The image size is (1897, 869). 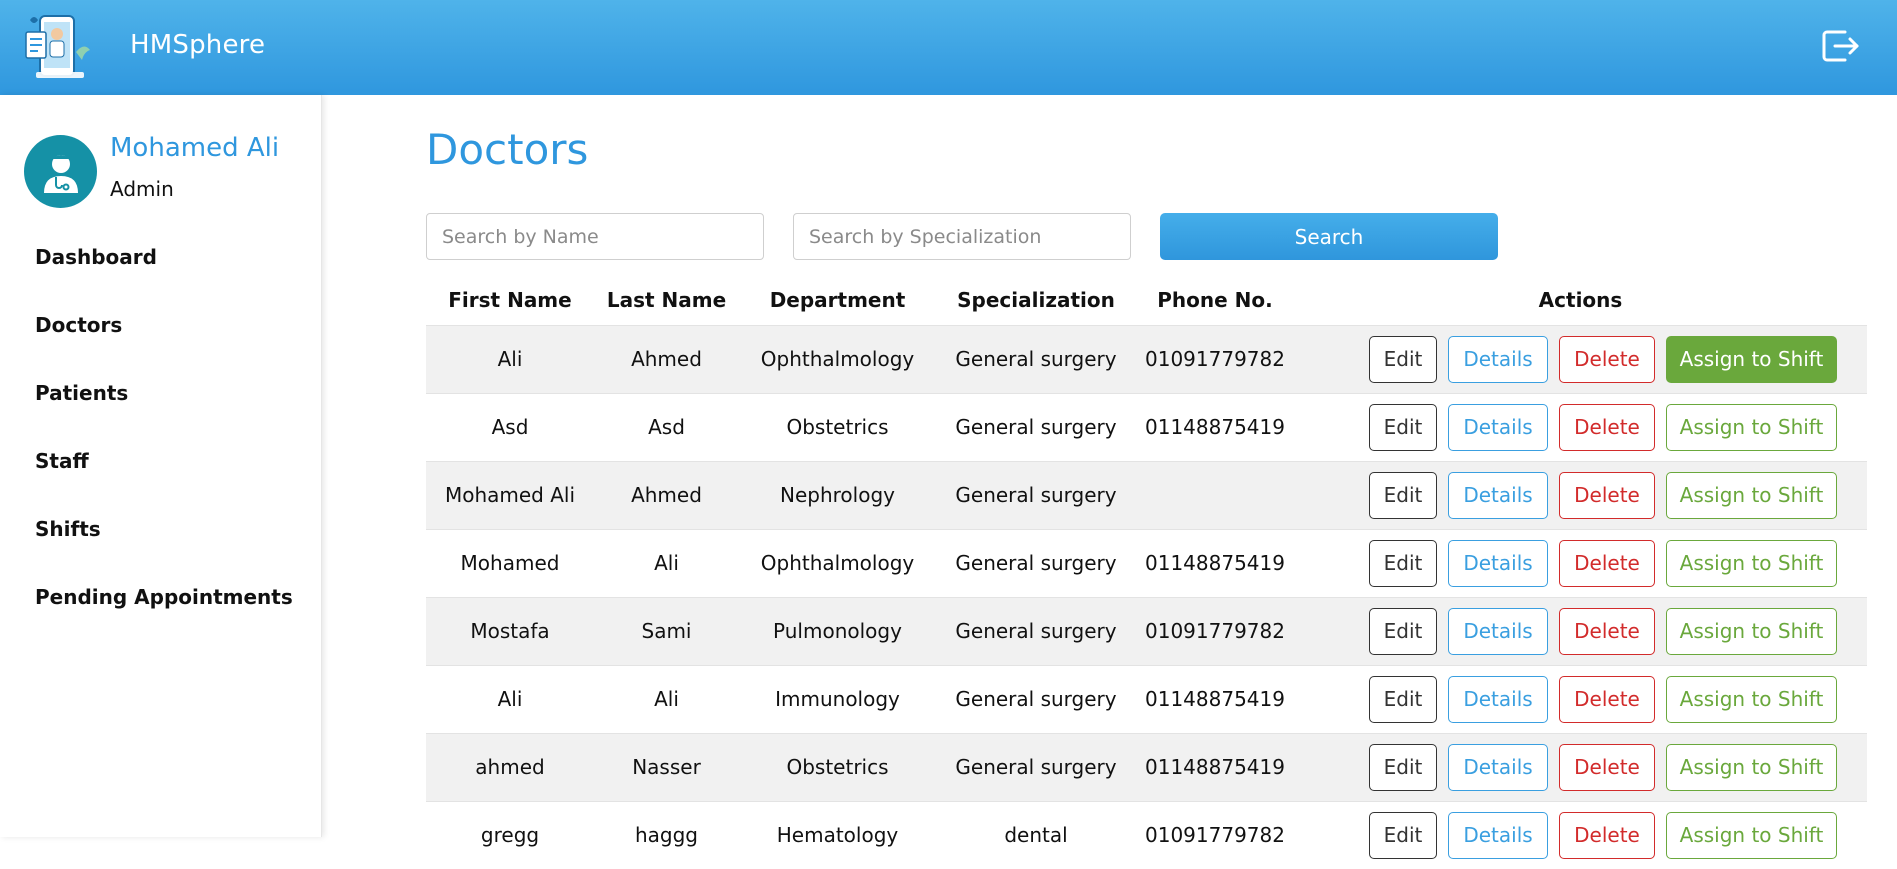 What do you see at coordinates (164, 551) in the screenshot?
I see `sidebar-item-shifts: Shifts` at bounding box center [164, 551].